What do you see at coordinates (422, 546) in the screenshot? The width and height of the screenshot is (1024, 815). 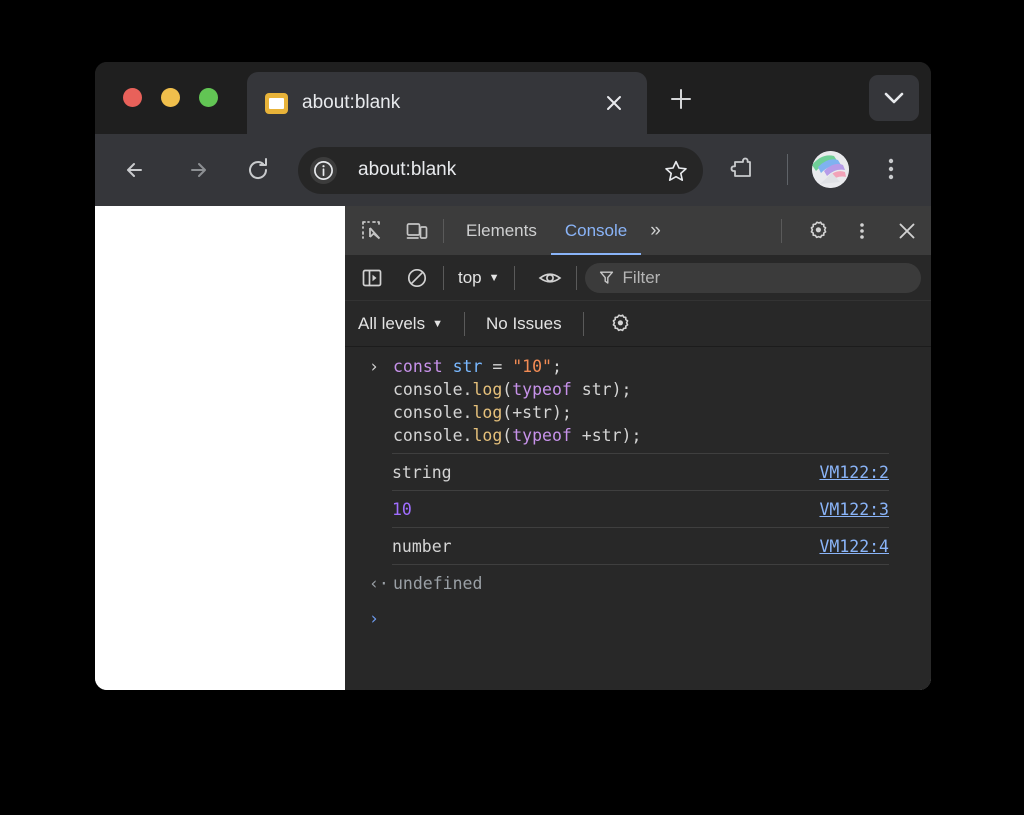 I see `console-message-text: number` at bounding box center [422, 546].